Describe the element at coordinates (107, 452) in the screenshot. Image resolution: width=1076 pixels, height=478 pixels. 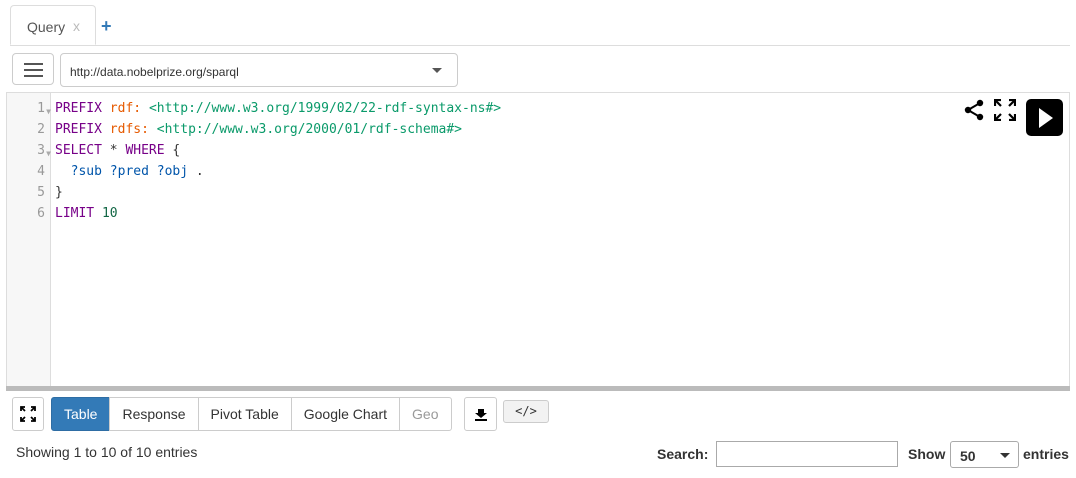
I see `table-info: Showing 1 to 10 of 10 entries` at that location.